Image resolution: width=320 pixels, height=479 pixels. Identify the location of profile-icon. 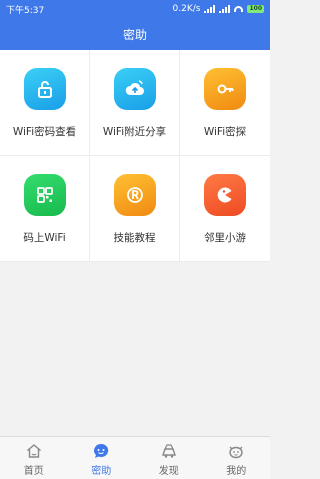
(236, 451).